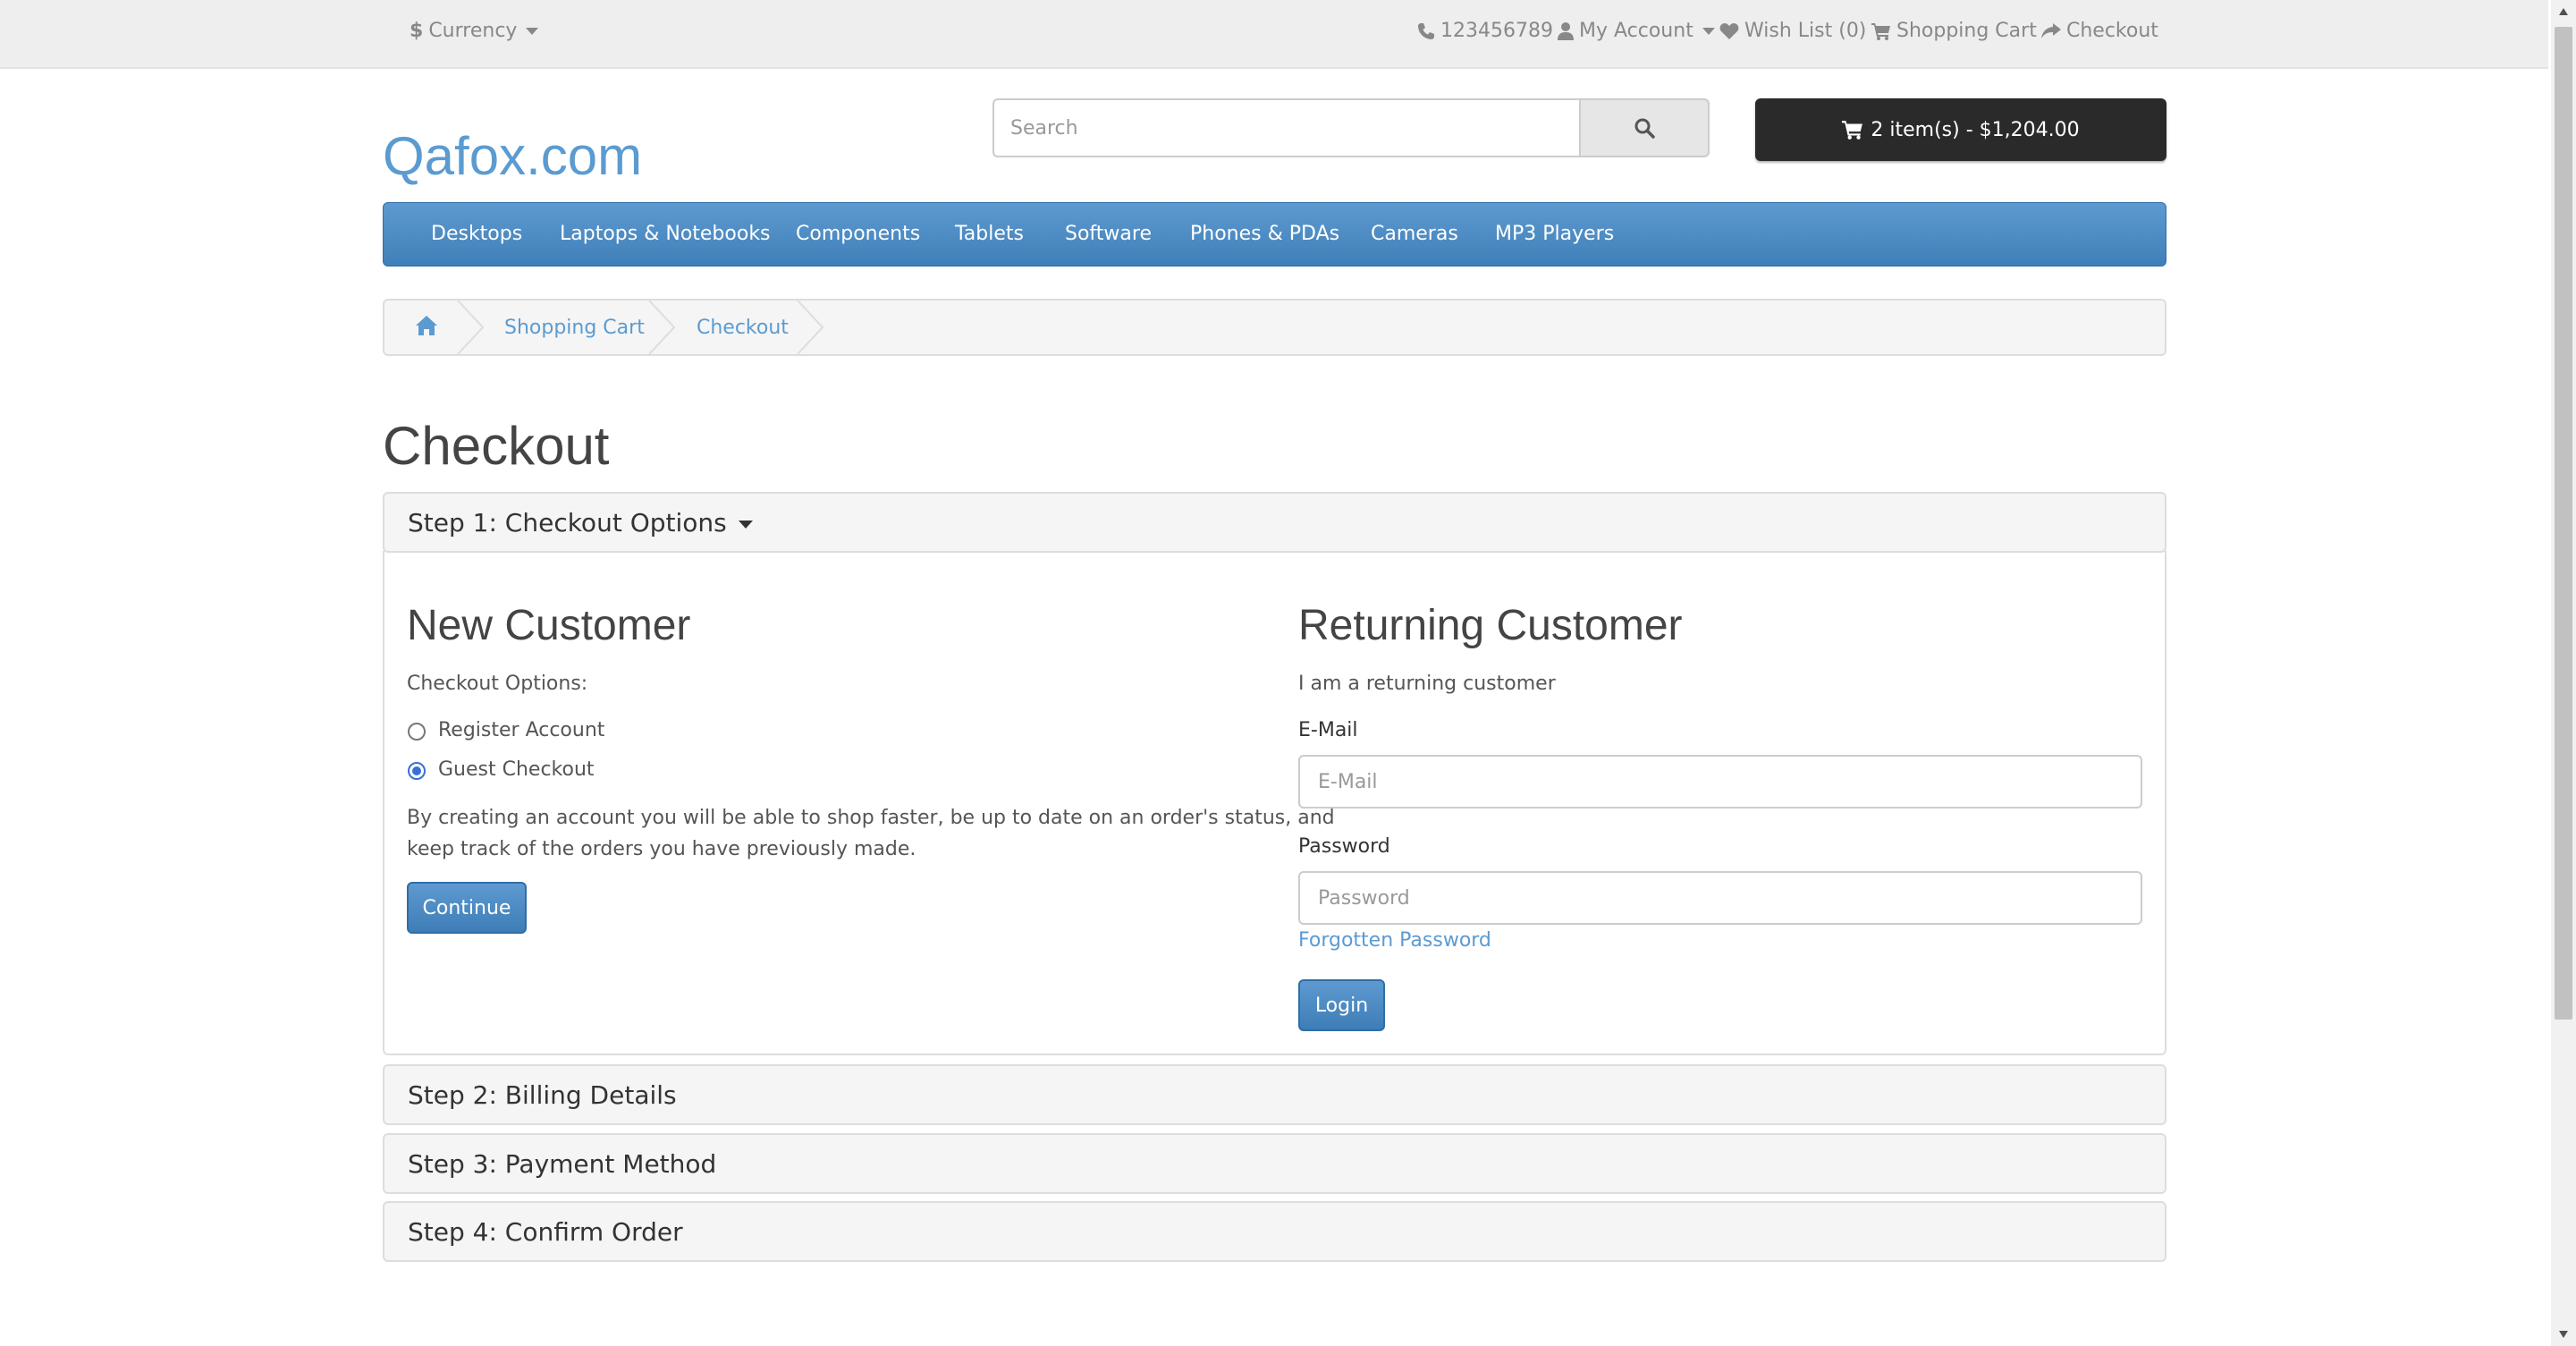 This screenshot has height=1346, width=2576. Describe the element at coordinates (1805, 31) in the screenshot. I see `wishlist-label: Wish List (0)` at that location.